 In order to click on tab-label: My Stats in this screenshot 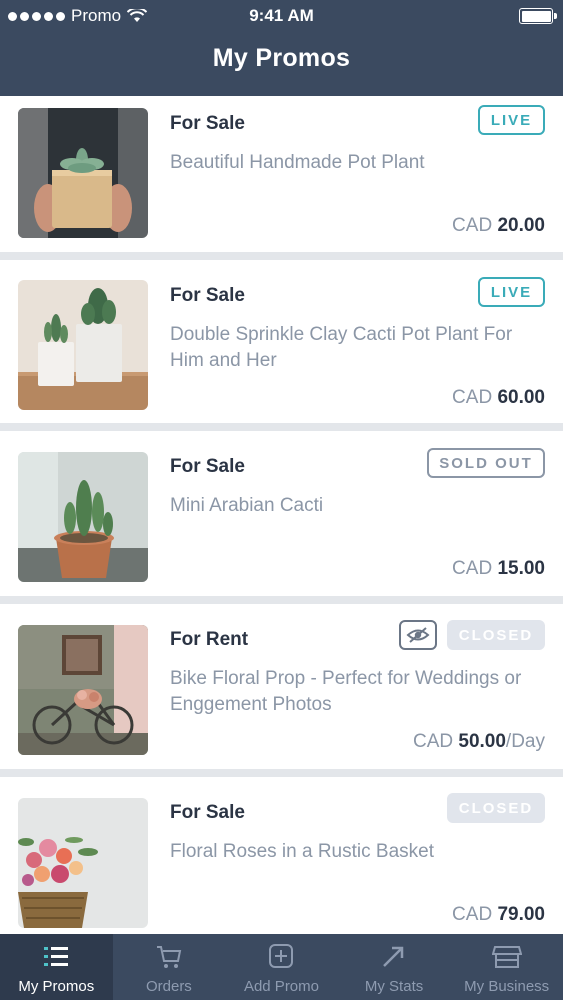, I will do `click(394, 986)`.